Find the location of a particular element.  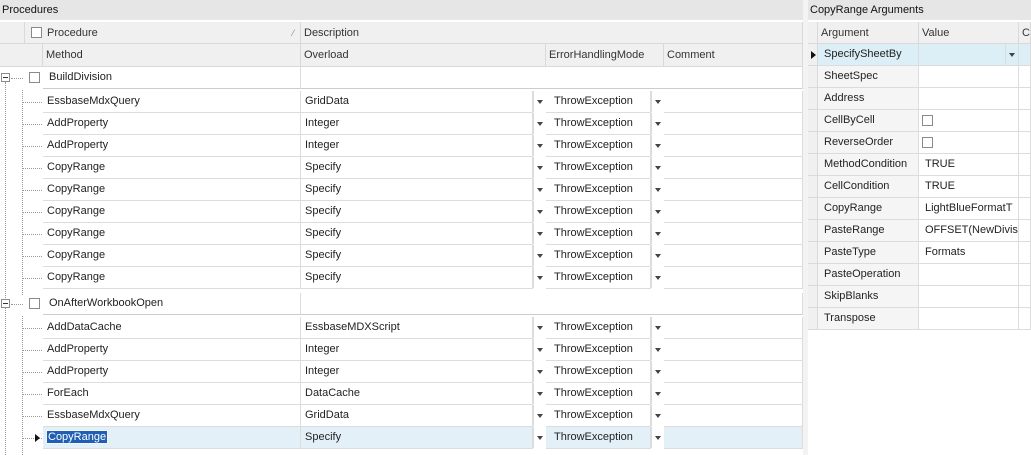

argument-value-cell: OFFSET(NewDivisi is located at coordinates (969, 231).